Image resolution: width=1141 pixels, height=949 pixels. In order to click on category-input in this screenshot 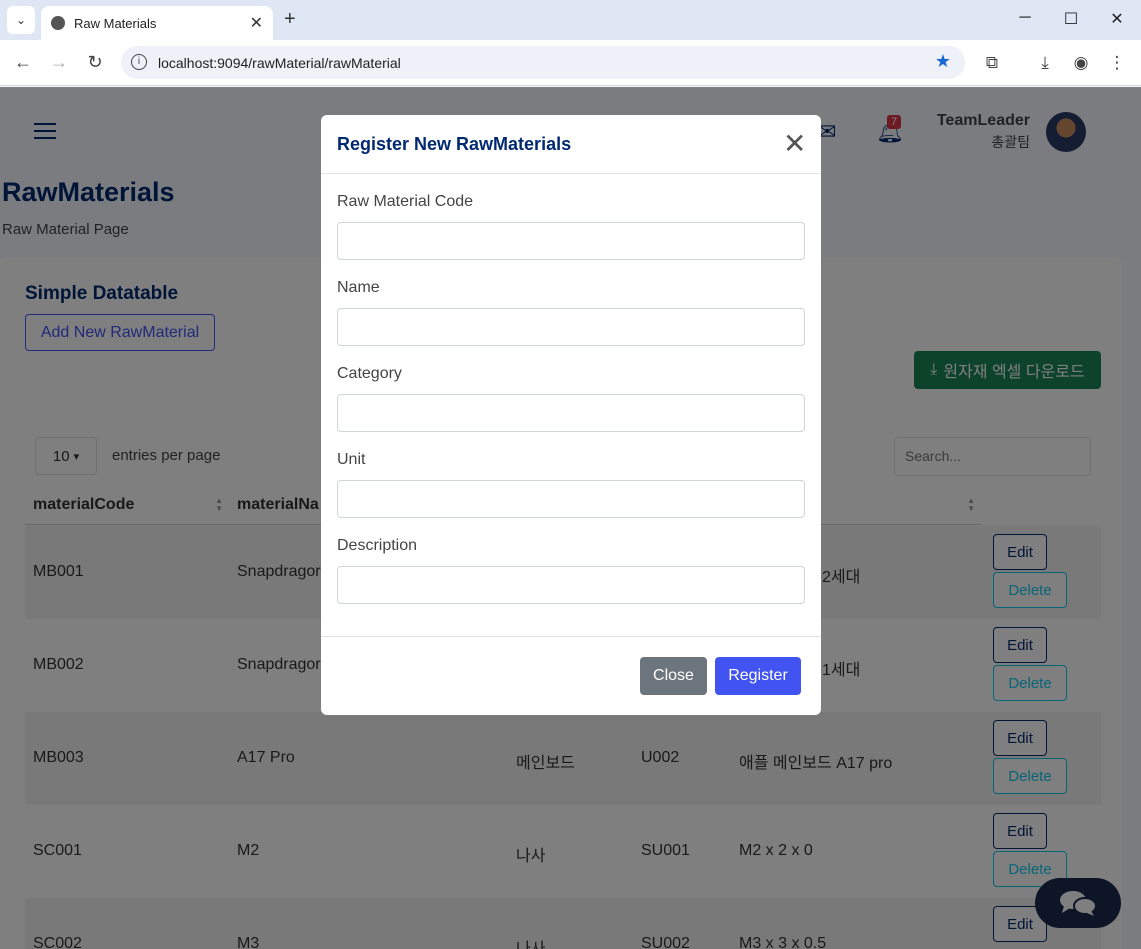, I will do `click(571, 413)`.